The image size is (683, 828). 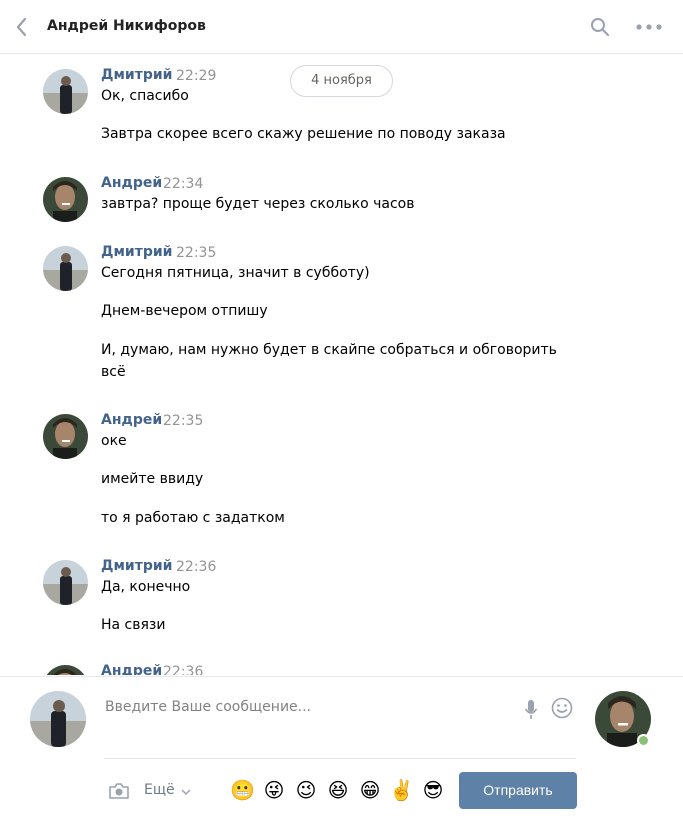 I want to click on message-text: Днем-вечером отпишу, so click(x=184, y=311).